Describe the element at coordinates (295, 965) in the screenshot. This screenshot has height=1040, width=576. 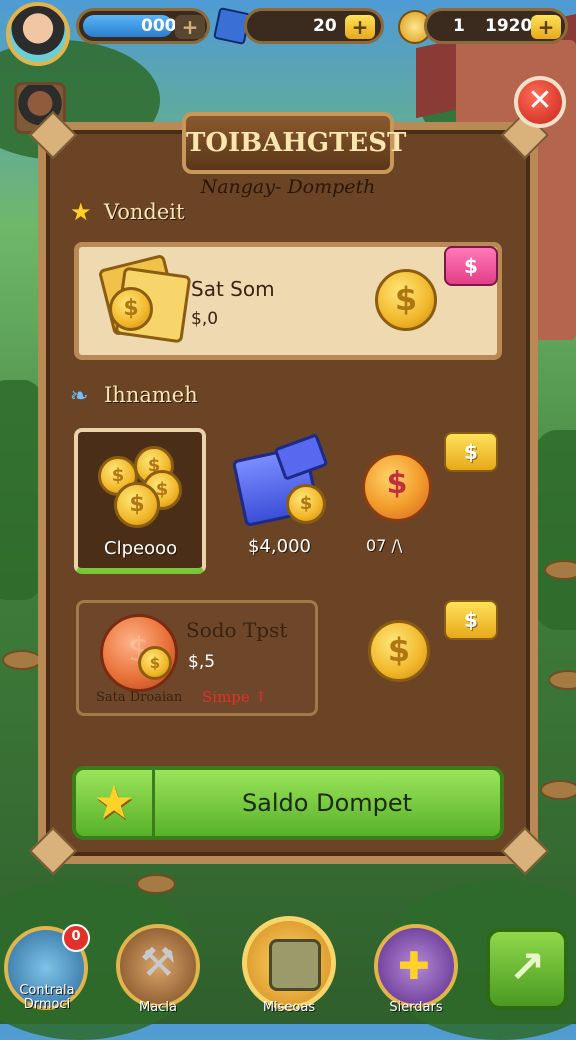
I see `barrel-icon` at that location.